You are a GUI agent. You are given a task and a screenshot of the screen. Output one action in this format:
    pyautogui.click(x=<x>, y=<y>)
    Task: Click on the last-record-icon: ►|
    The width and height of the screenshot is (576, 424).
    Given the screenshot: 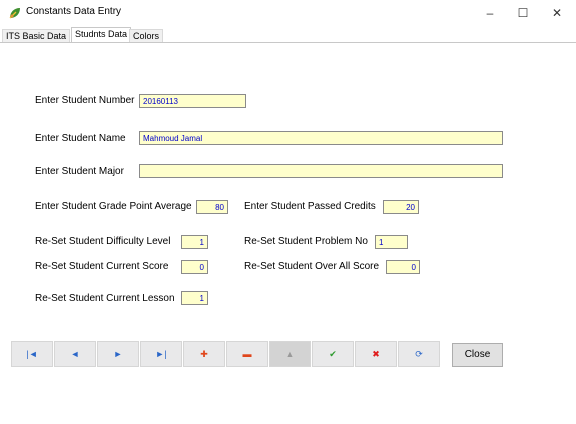 What is the action you would take?
    pyautogui.click(x=161, y=354)
    